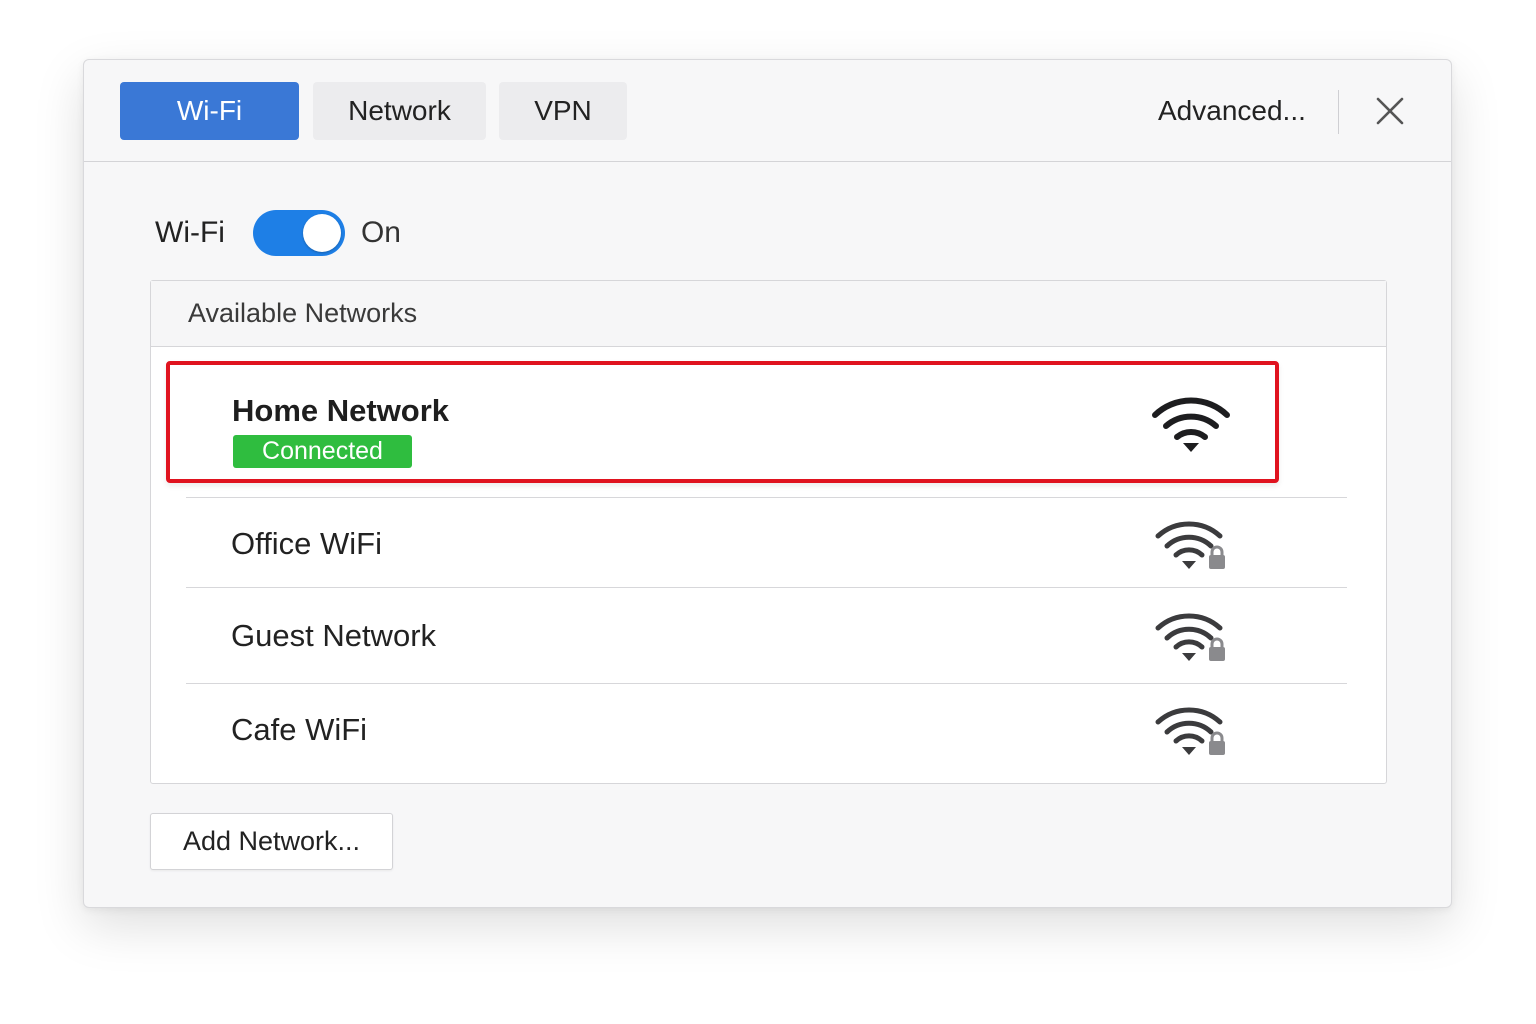  Describe the element at coordinates (341, 410) in the screenshot. I see `network-name: Home Network` at that location.